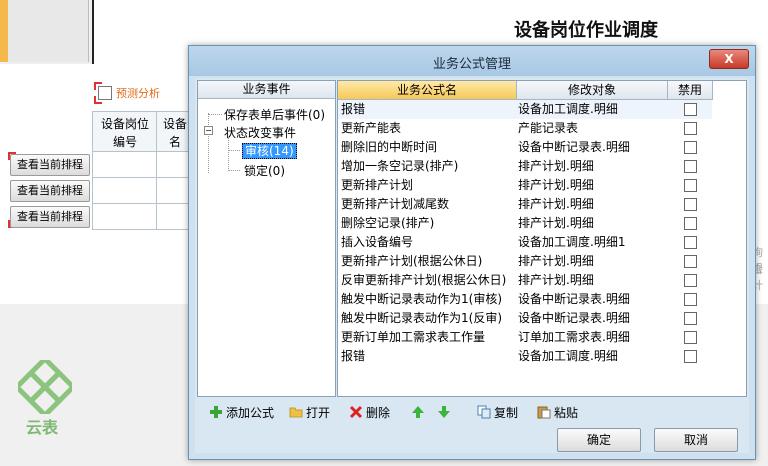 This screenshot has width=768, height=466. What do you see at coordinates (471, 64) in the screenshot?
I see `dialog-title: 业务公式管理` at bounding box center [471, 64].